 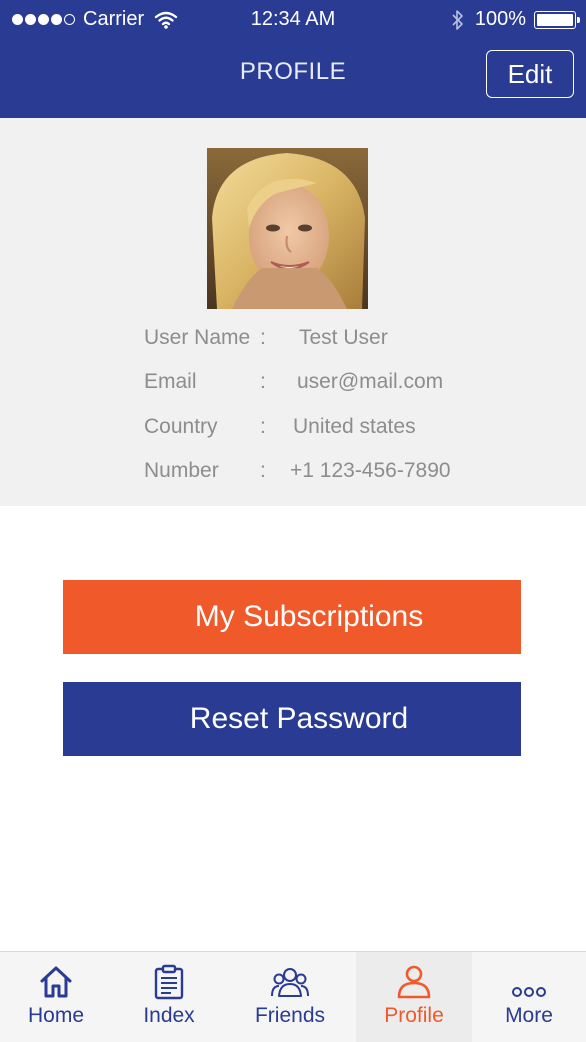 What do you see at coordinates (557, 19) in the screenshot?
I see `battery-icon` at bounding box center [557, 19].